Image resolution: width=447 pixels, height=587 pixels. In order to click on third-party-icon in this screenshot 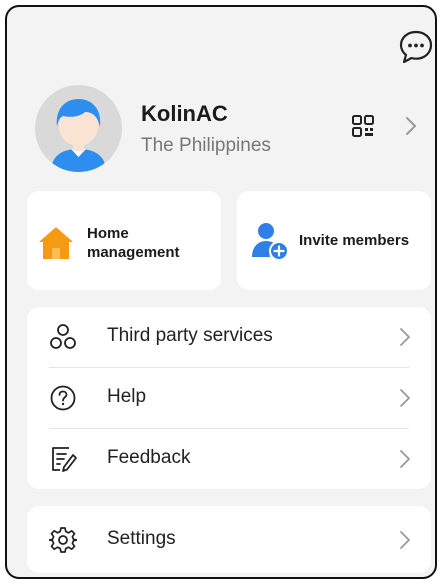, I will do `click(63, 337)`.